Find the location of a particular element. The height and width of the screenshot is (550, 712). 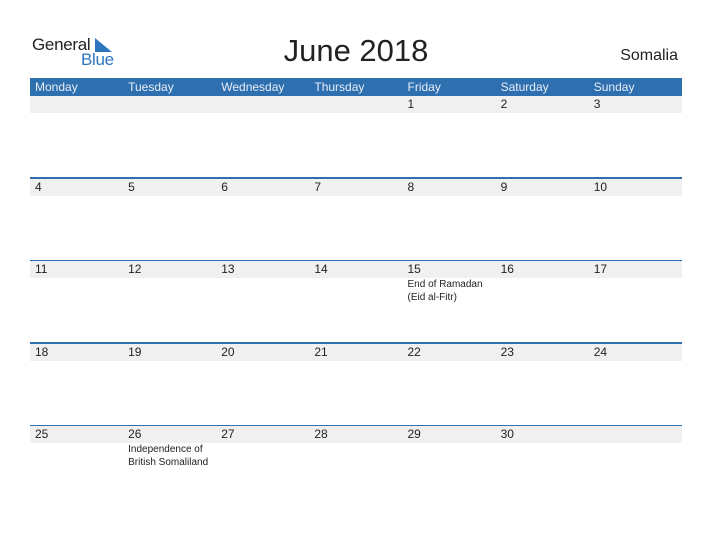

day-number: 30 is located at coordinates (507, 434).